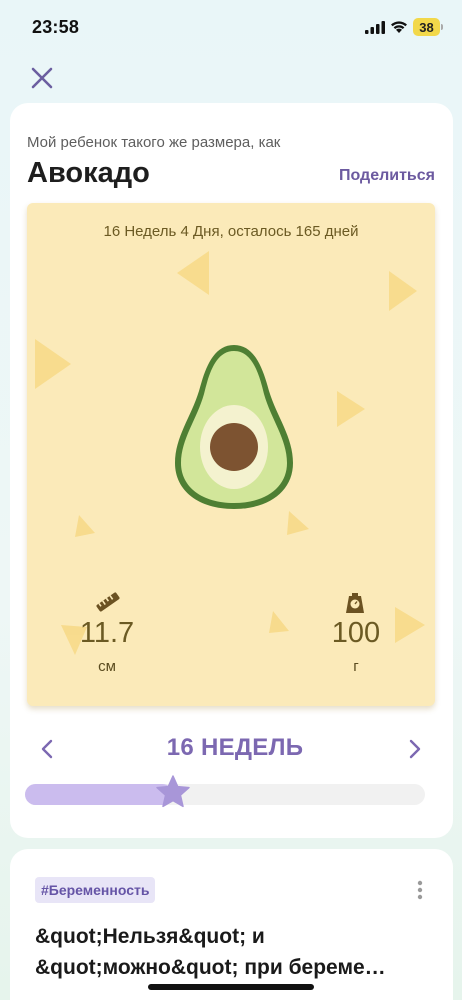 The width and height of the screenshot is (462, 1000). What do you see at coordinates (56, 27) in the screenshot?
I see `status-time: 23:58` at bounding box center [56, 27].